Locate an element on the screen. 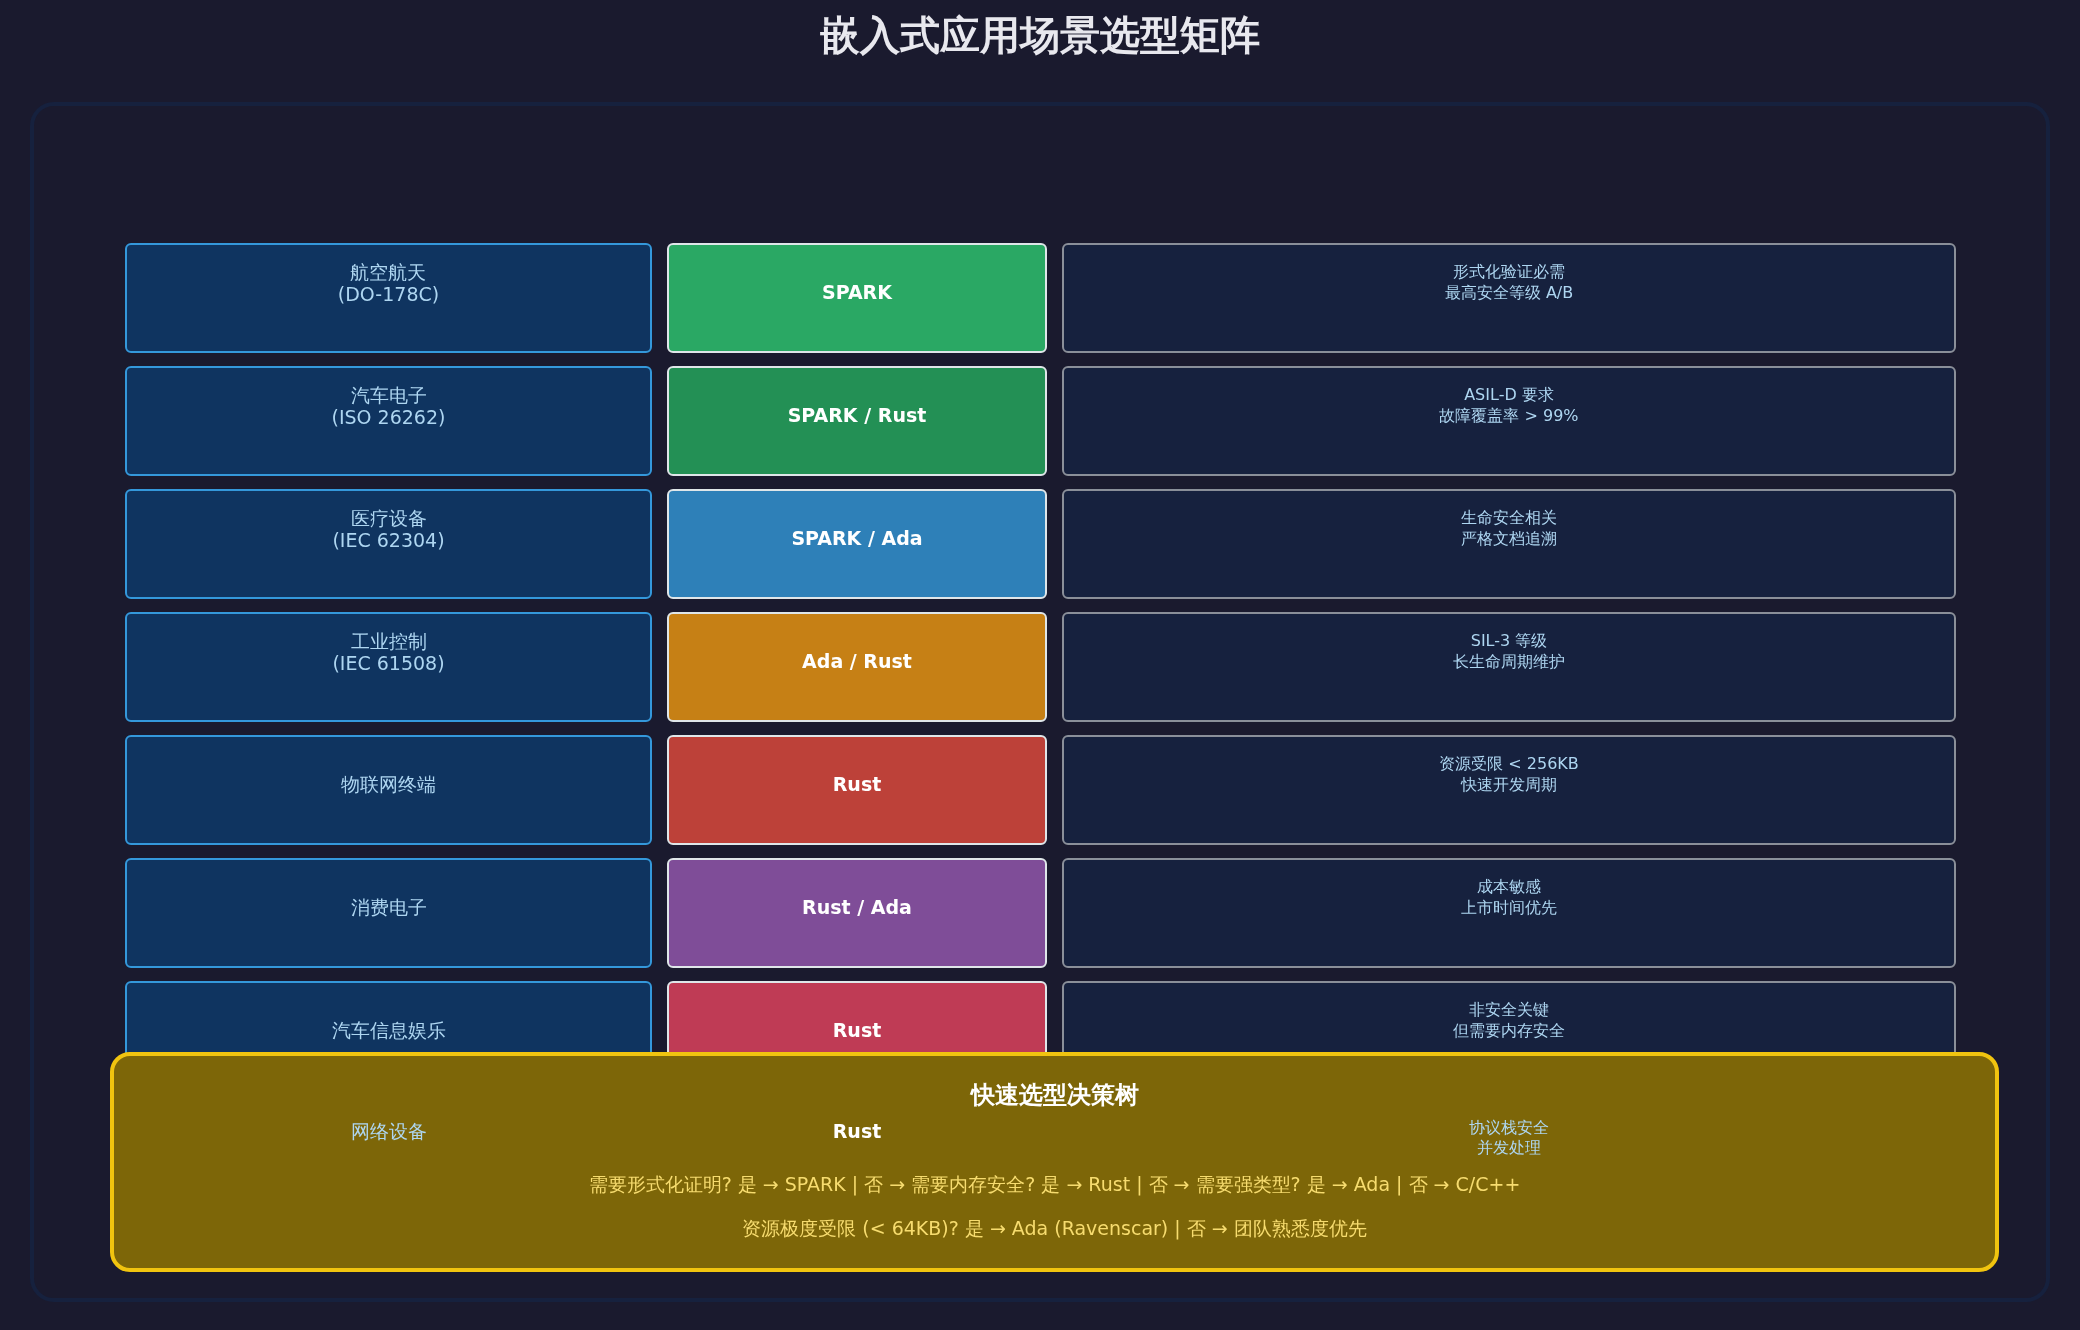 The height and width of the screenshot is (1330, 2080). decision-rule: 资源极度受限 (< 64KB)? 是 → Ada (Ravenscar) | 否 → 团队熟悉度优先 is located at coordinates (1054, 1228).